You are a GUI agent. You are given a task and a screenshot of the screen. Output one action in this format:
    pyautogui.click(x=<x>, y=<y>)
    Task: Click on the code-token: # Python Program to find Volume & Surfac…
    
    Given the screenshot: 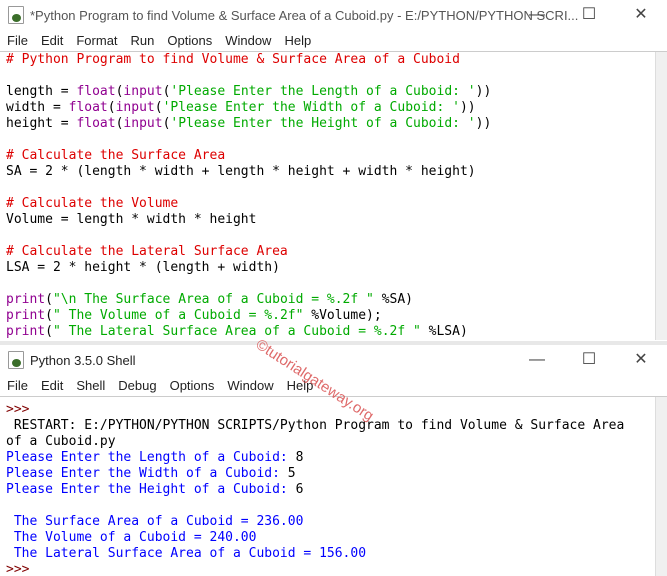 What is the action you would take?
    pyautogui.click(x=233, y=59)
    